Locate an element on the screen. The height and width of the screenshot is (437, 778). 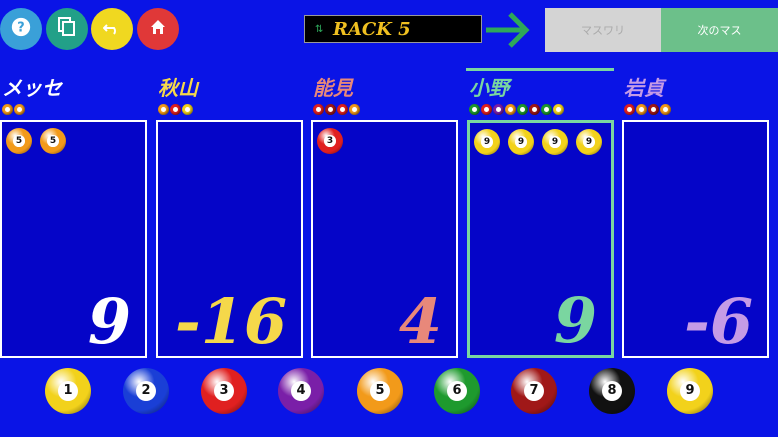
ball-8-button: 8 is located at coordinates (612, 391).